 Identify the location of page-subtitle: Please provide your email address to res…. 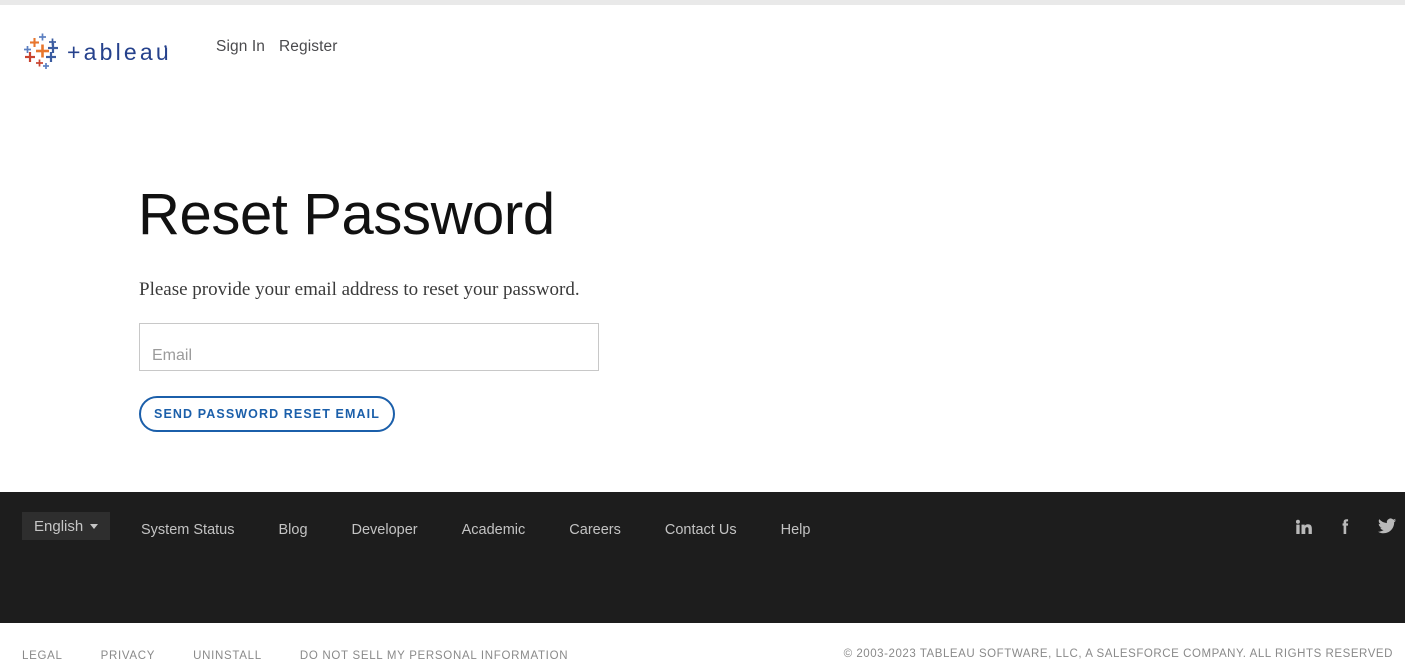
(359, 289).